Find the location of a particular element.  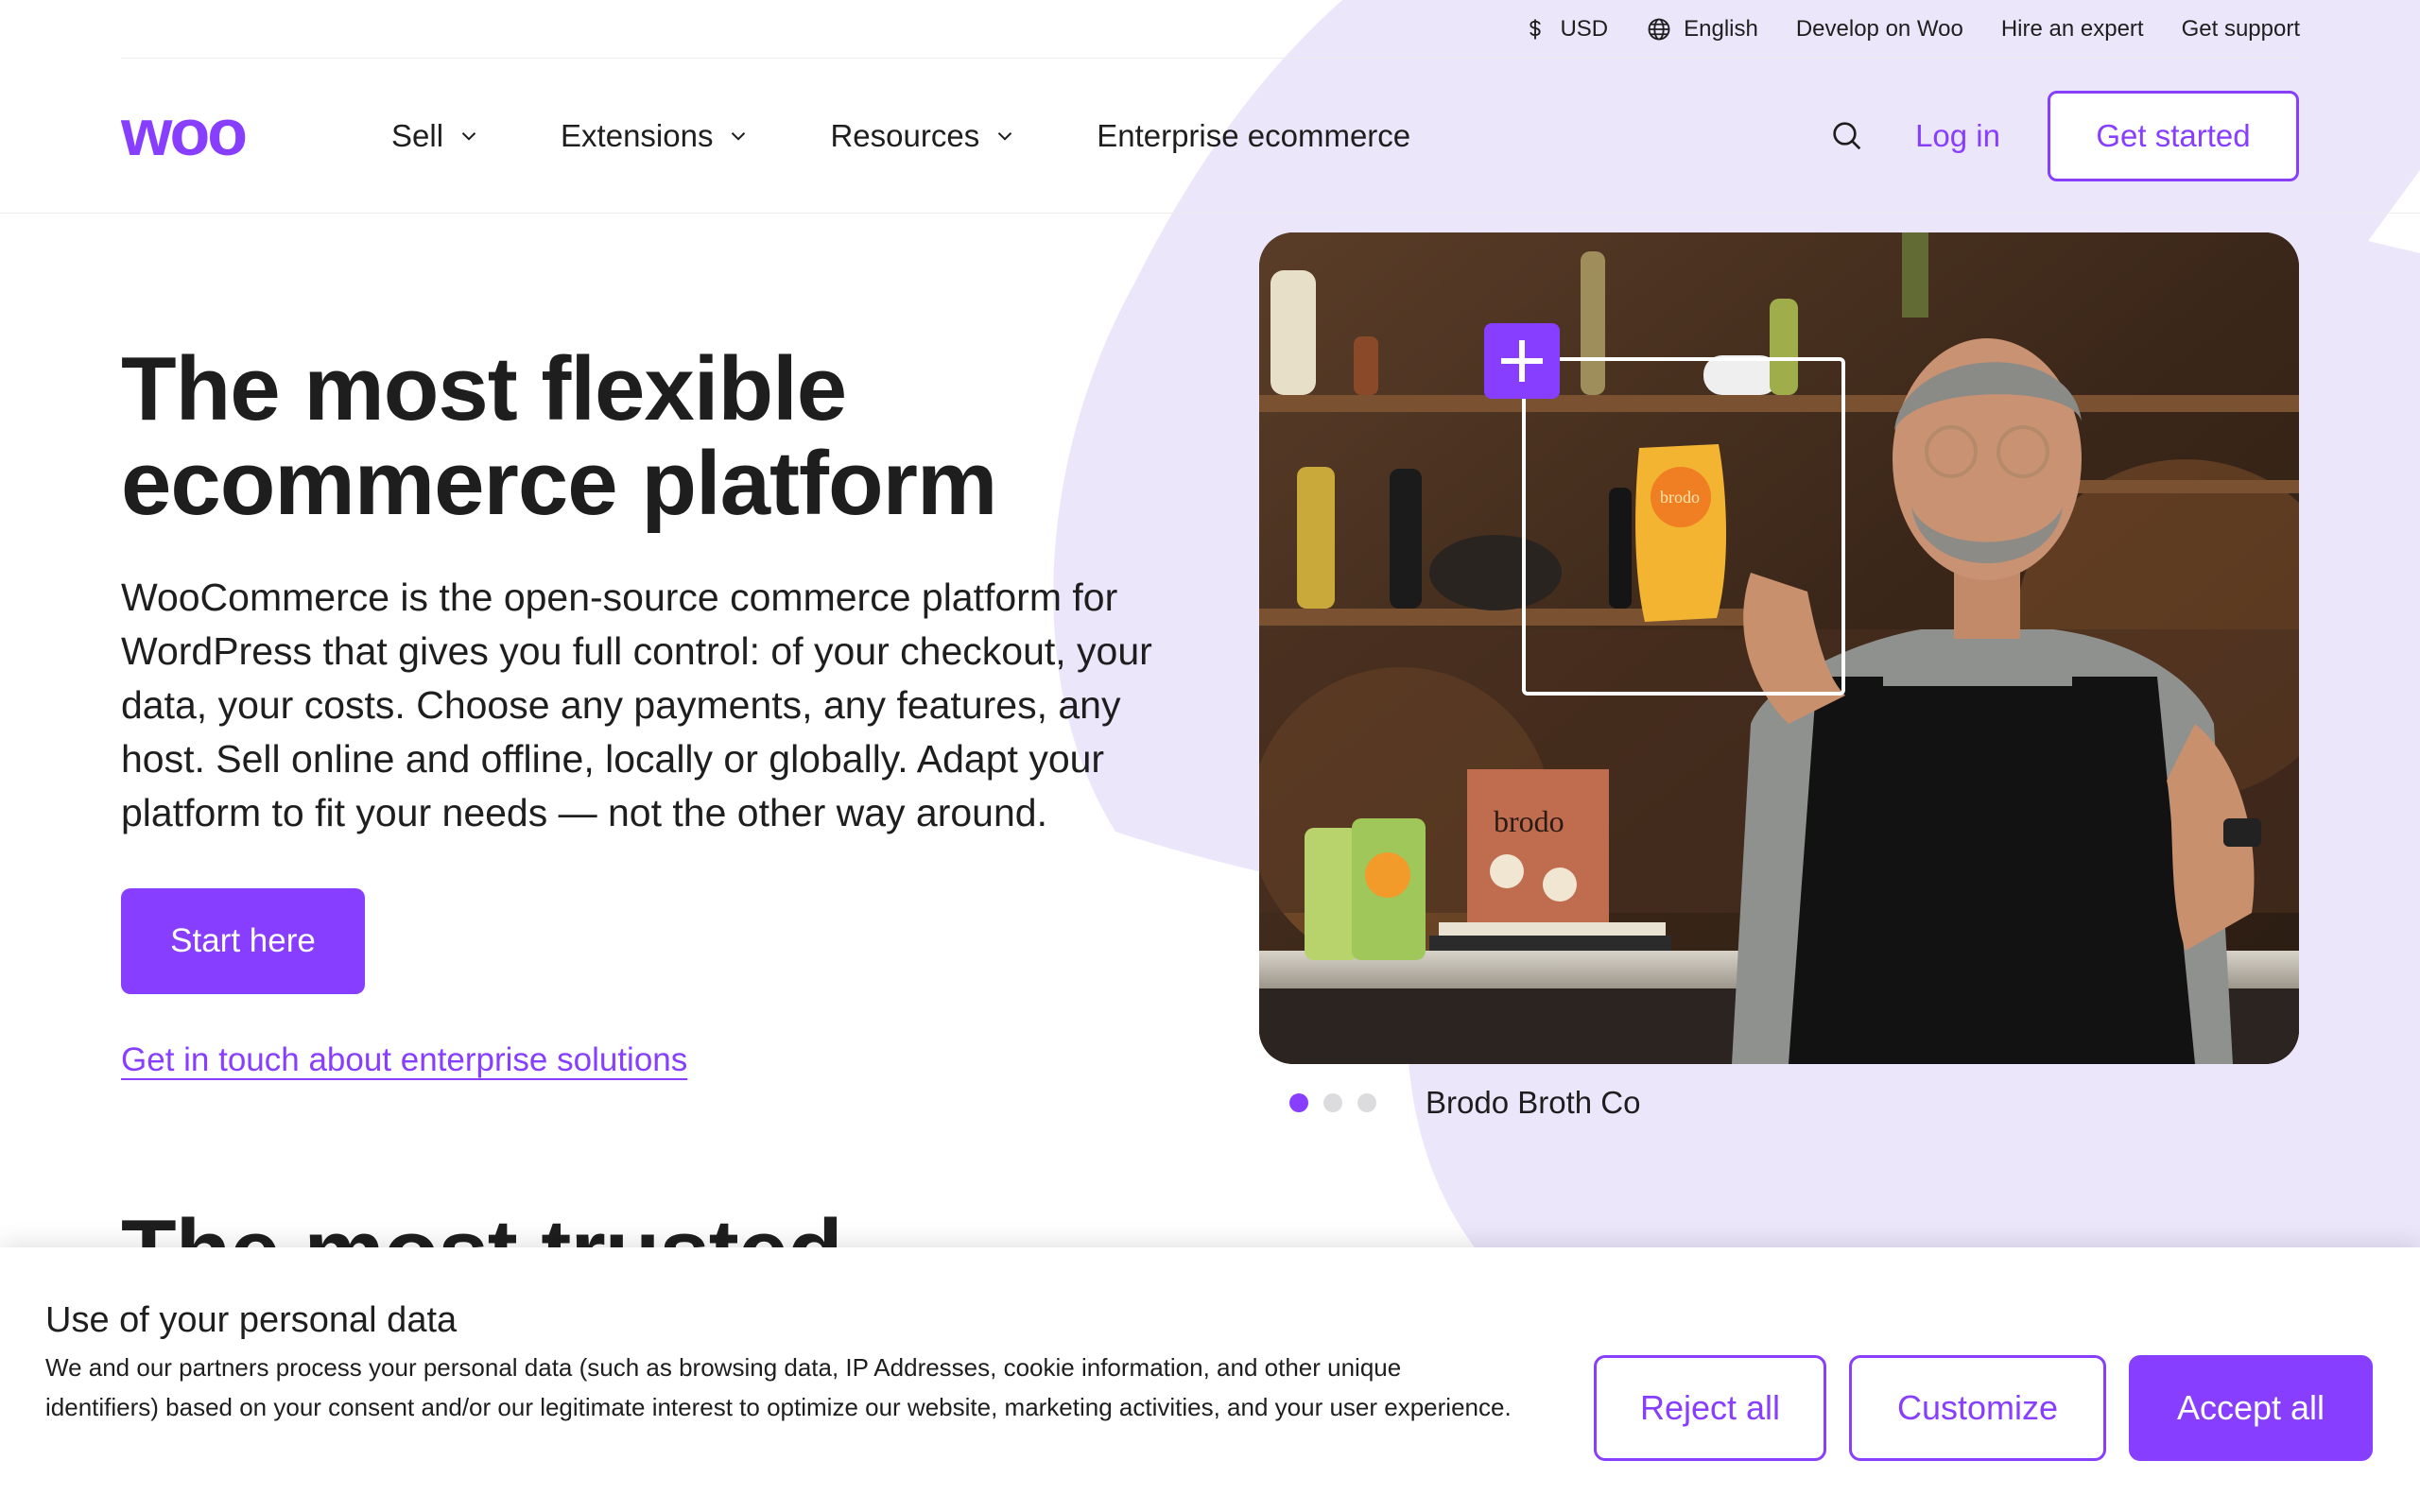

nav-item-resources: Resources is located at coordinates (923, 136).